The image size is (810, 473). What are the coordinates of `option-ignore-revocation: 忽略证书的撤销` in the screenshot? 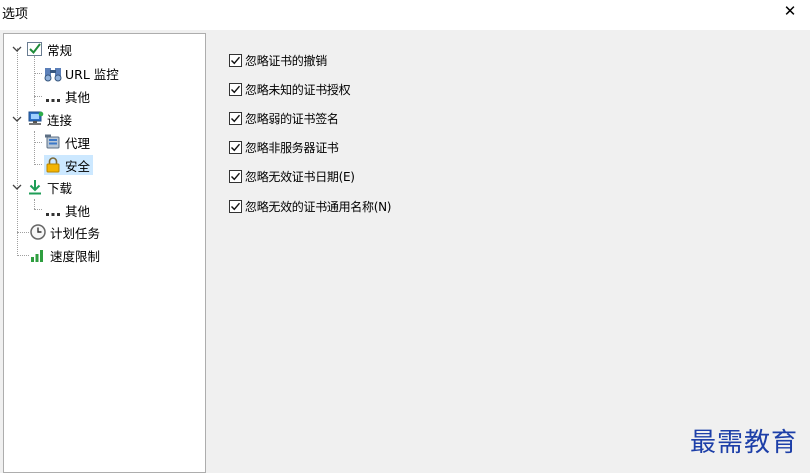 It's located at (278, 60).